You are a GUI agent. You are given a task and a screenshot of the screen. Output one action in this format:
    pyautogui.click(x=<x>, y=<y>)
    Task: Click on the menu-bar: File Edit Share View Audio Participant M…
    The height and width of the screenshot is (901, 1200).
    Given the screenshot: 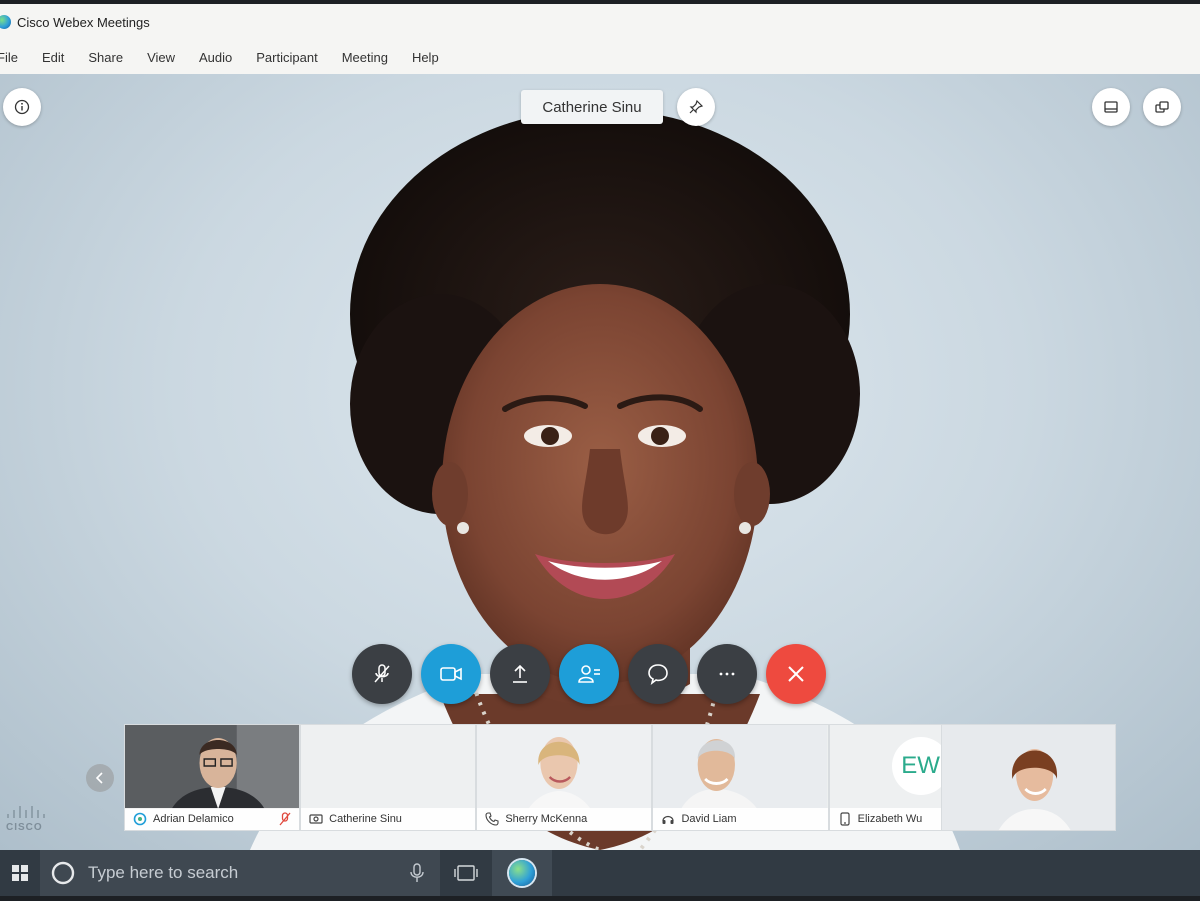 What is the action you would take?
    pyautogui.click(x=600, y=57)
    